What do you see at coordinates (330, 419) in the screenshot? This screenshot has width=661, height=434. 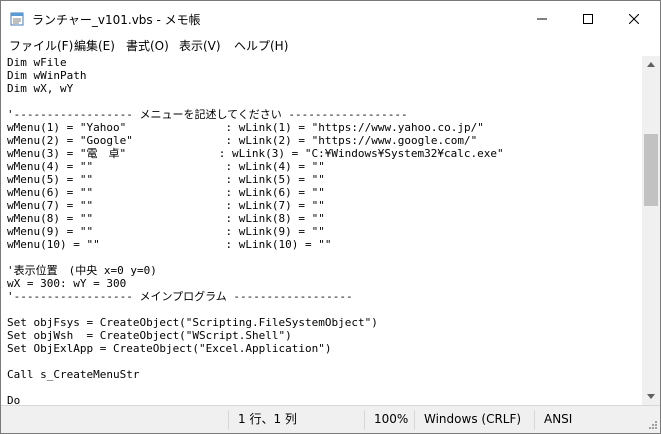 I see `status-bar: 1 行、1 列 100% Windows (CRLF) ANSI` at bounding box center [330, 419].